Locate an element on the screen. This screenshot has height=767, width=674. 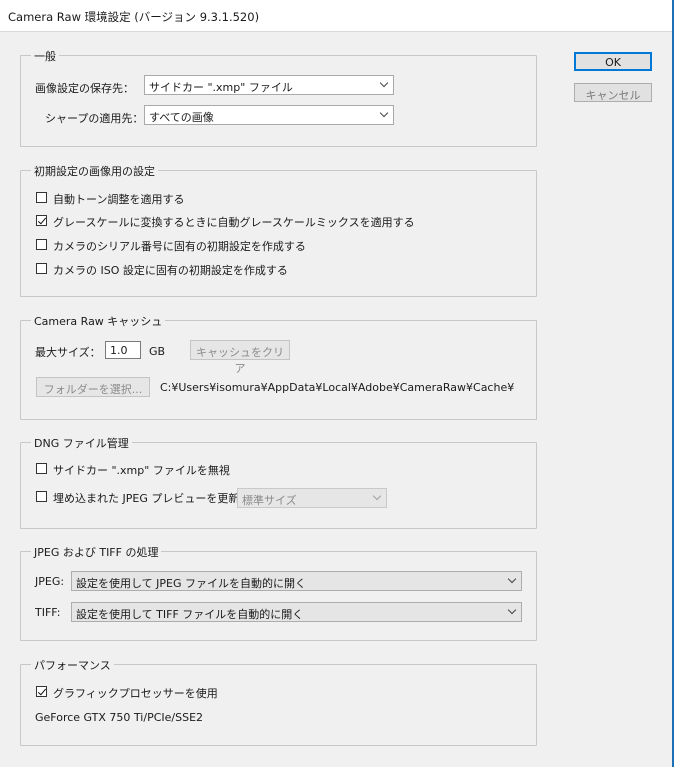
size-unit: GB is located at coordinates (157, 351).